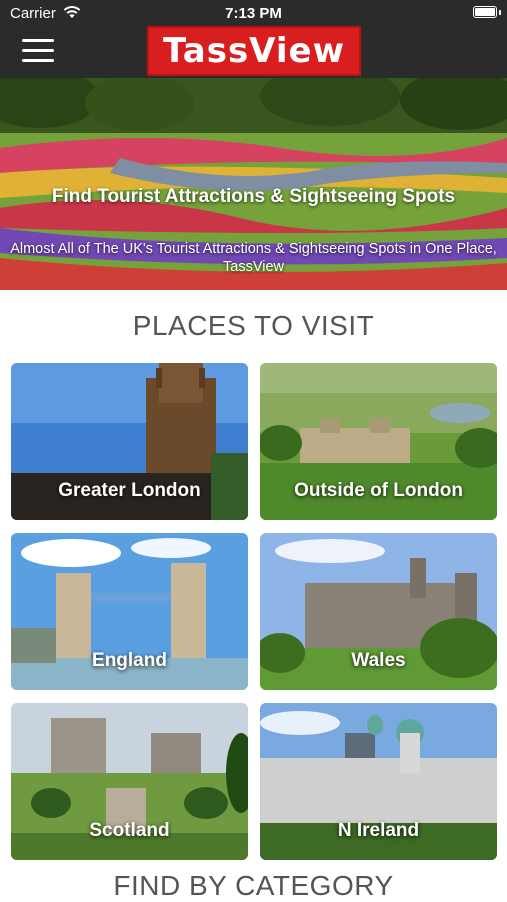  What do you see at coordinates (378, 660) in the screenshot?
I see `place-label: Wales` at bounding box center [378, 660].